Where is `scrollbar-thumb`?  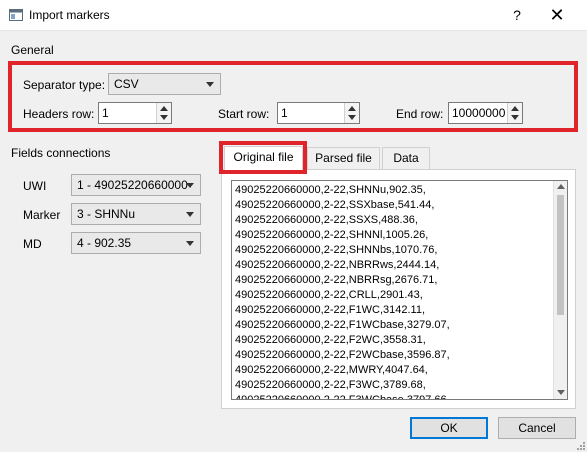
scrollbar-thumb is located at coordinates (560, 255).